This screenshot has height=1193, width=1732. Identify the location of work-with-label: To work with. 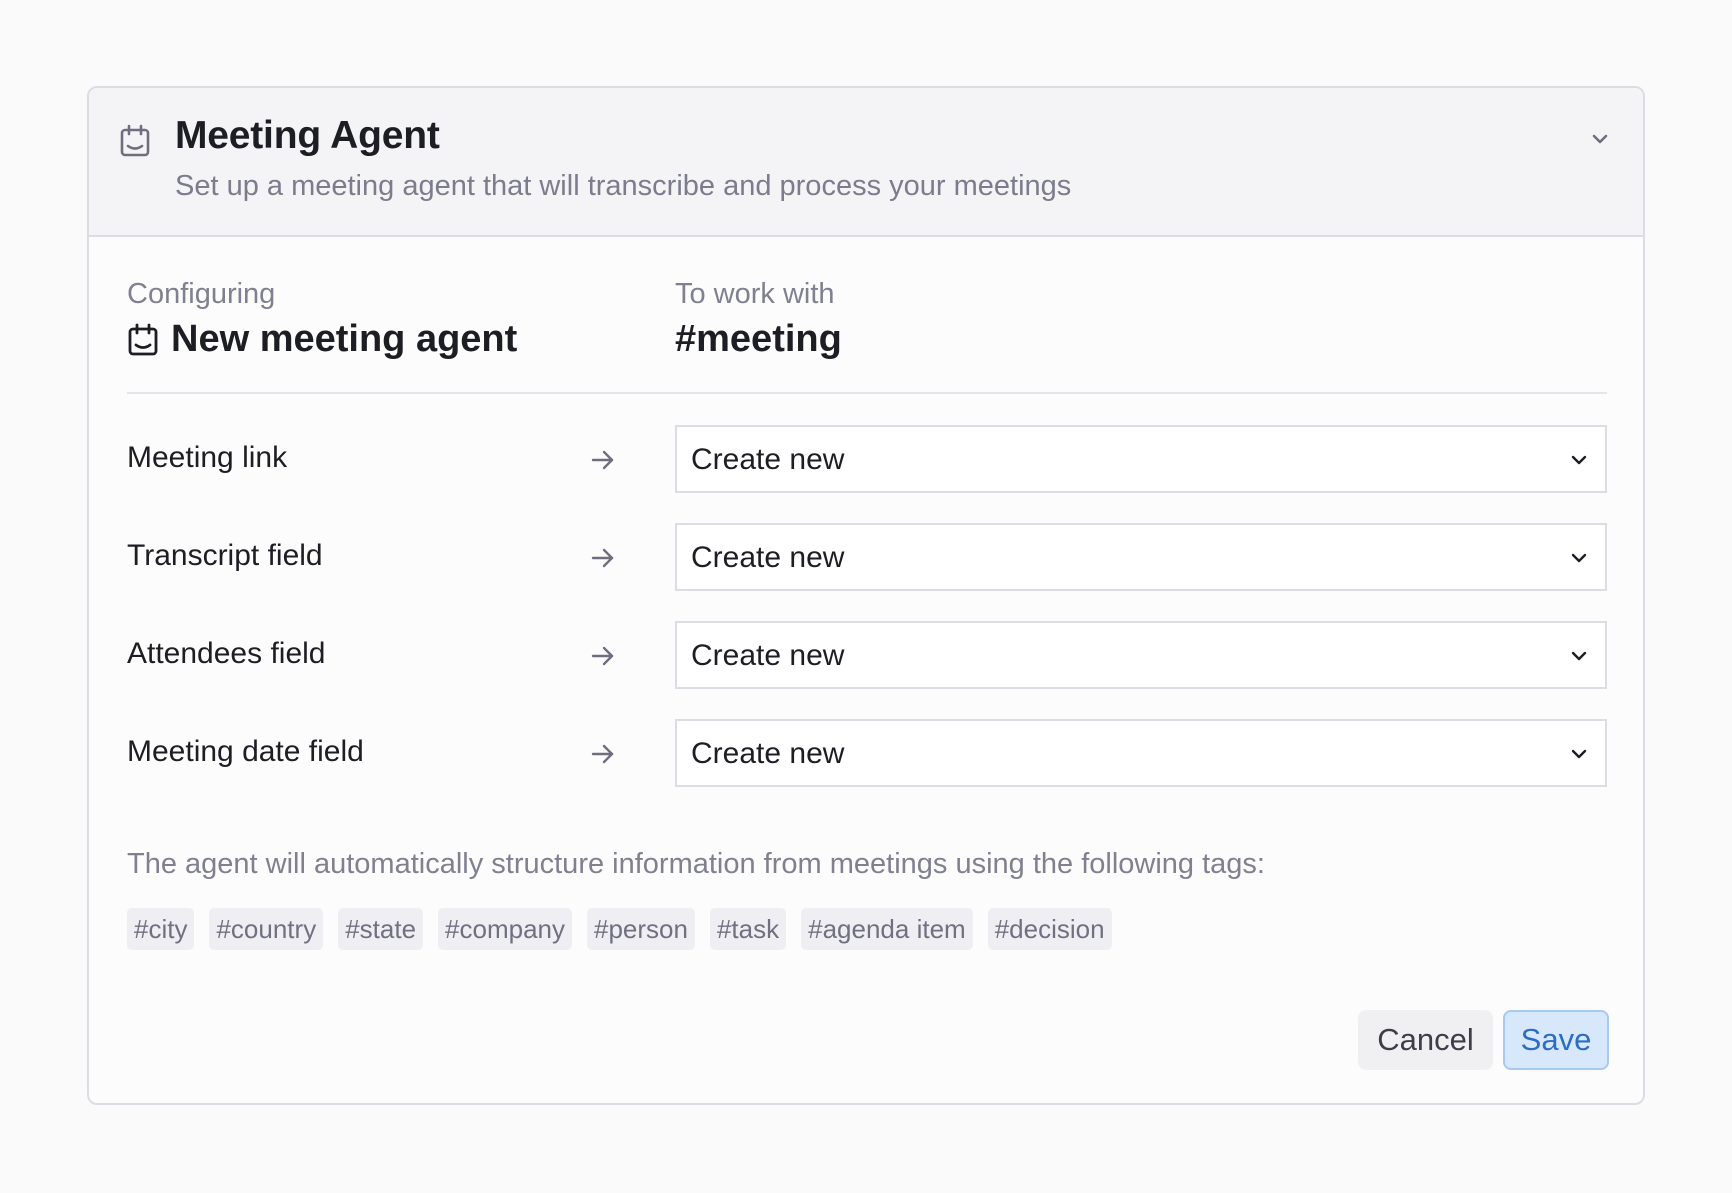
(755, 294).